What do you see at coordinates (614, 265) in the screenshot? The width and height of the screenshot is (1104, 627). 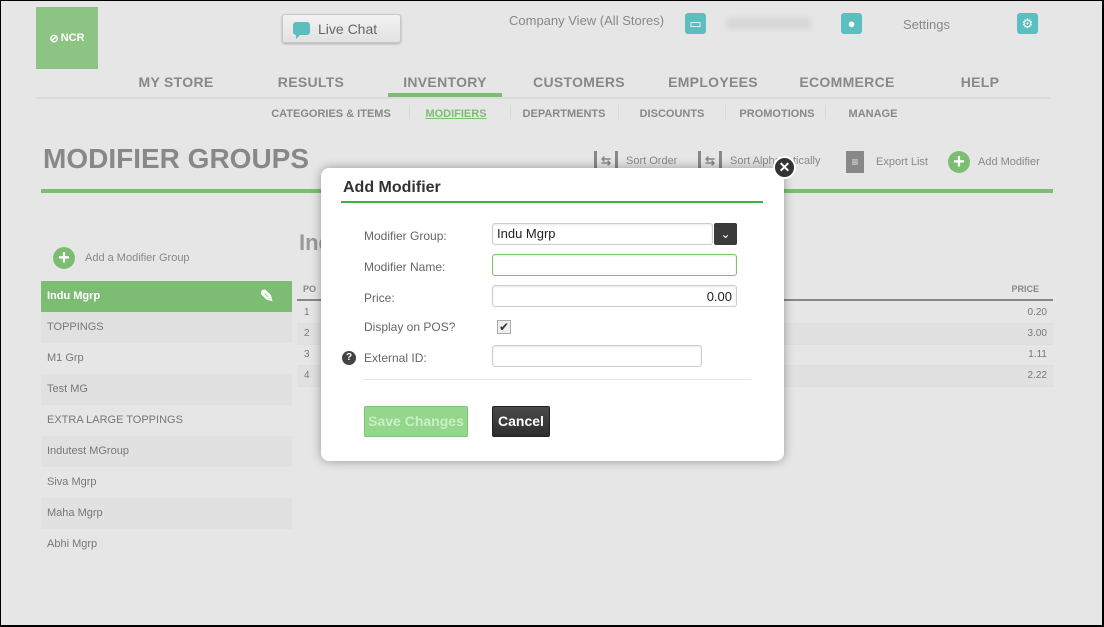 I see `modifier-name-input` at bounding box center [614, 265].